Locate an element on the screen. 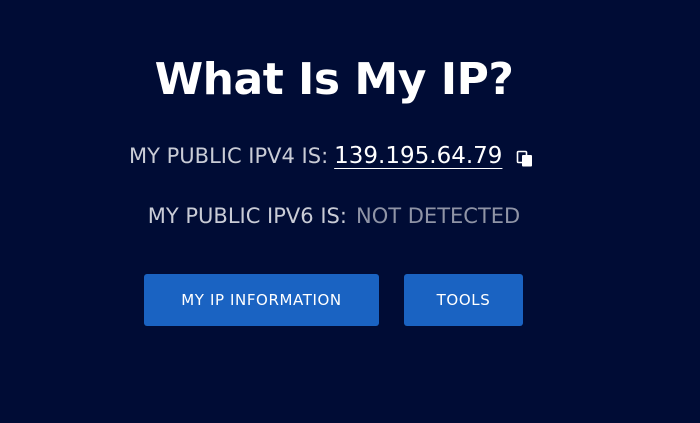 This screenshot has height=423, width=700. copy-icon is located at coordinates (525, 159).